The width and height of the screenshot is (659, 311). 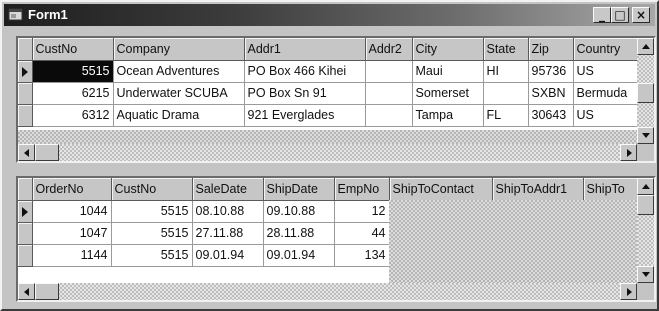 What do you see at coordinates (362, 255) in the screenshot?
I see `cell-empno: 134` at bounding box center [362, 255].